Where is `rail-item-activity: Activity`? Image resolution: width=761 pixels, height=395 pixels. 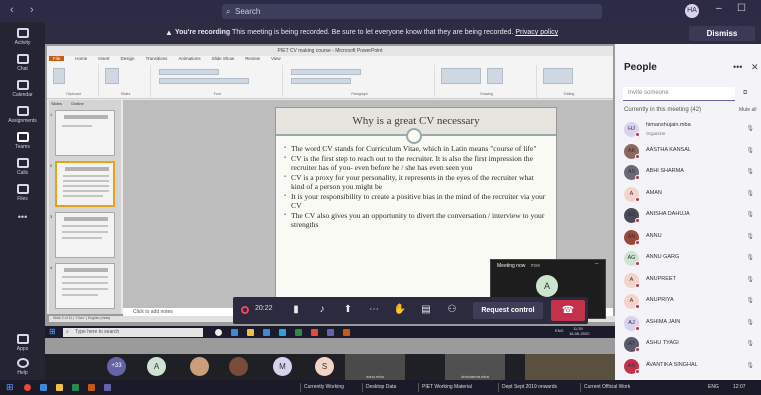 rail-item-activity: Activity is located at coordinates (22, 37).